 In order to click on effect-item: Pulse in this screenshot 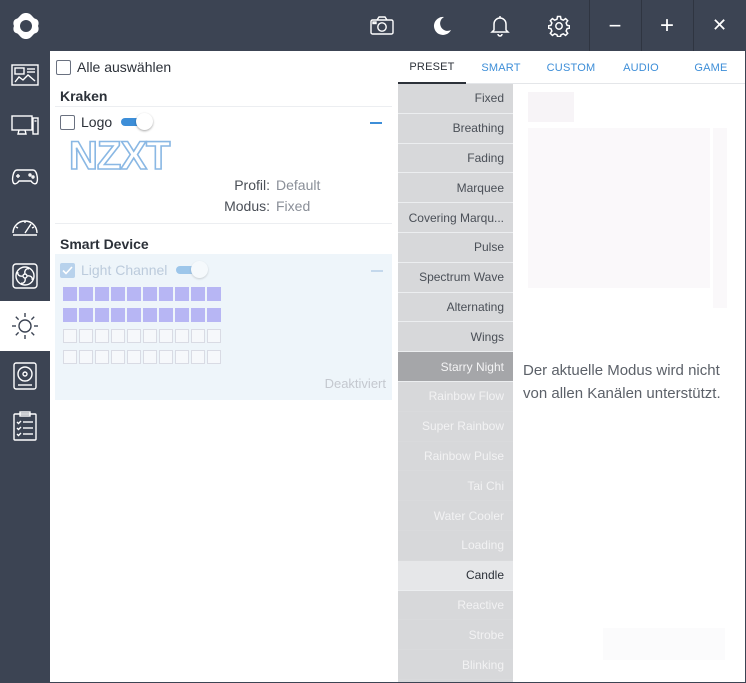, I will do `click(455, 248)`.